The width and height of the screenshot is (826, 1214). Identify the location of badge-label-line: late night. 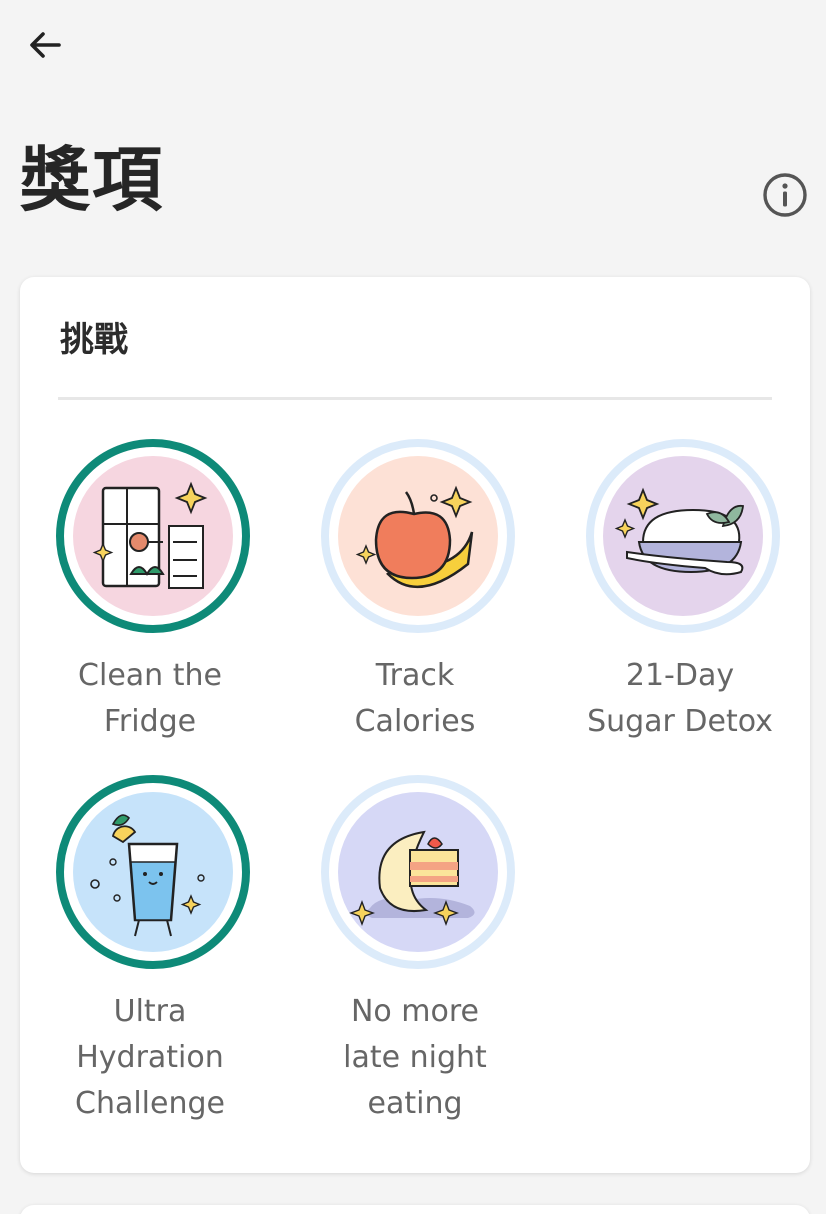
(415, 1057).